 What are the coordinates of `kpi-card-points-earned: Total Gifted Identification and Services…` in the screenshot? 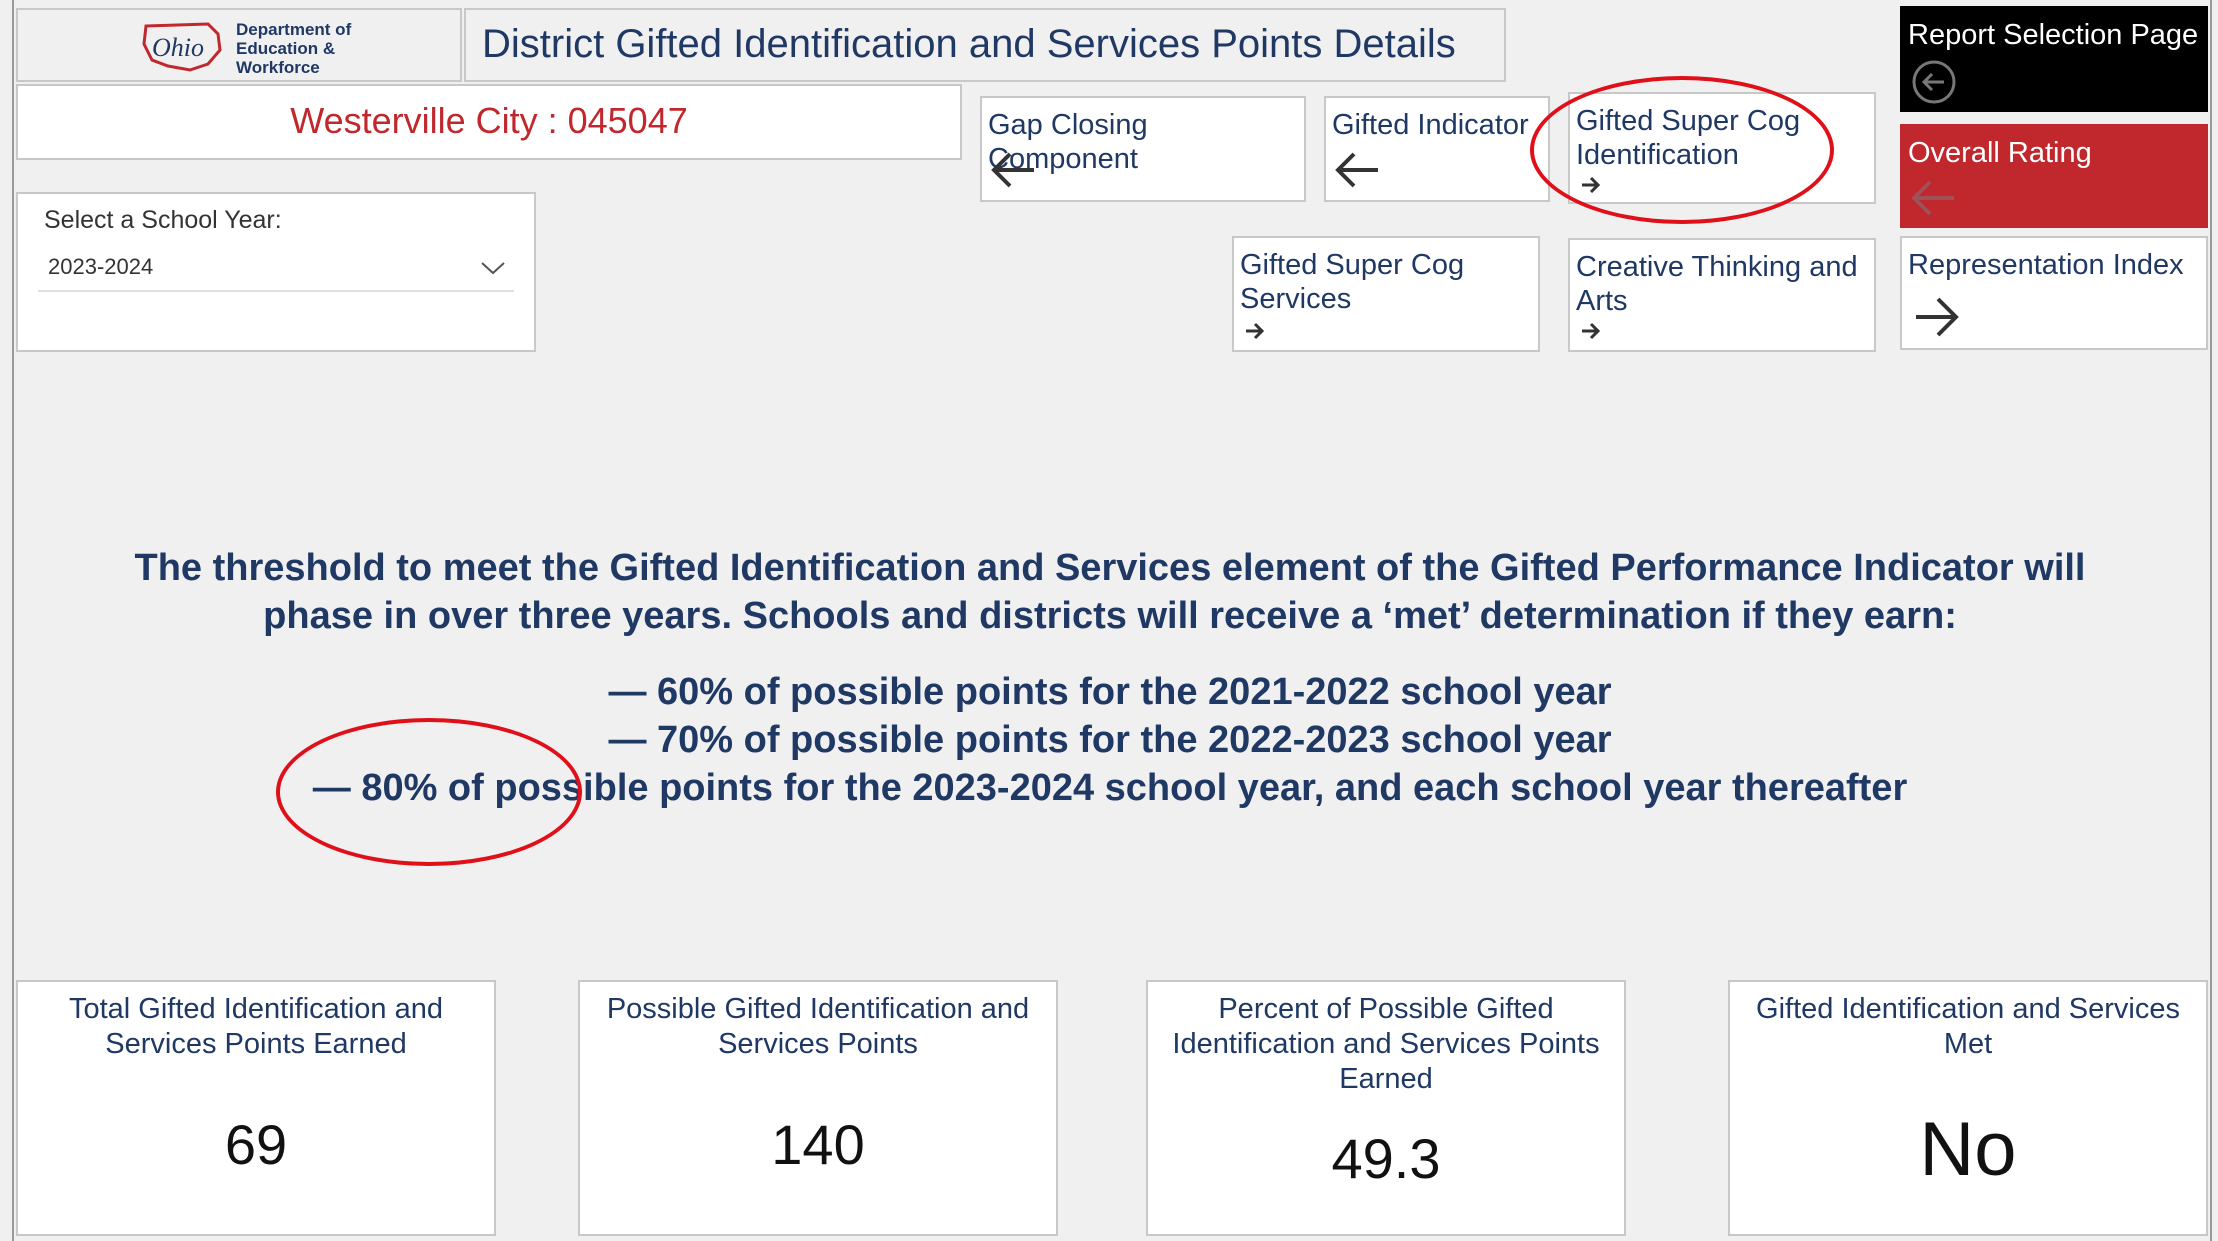 It's located at (256, 1108).